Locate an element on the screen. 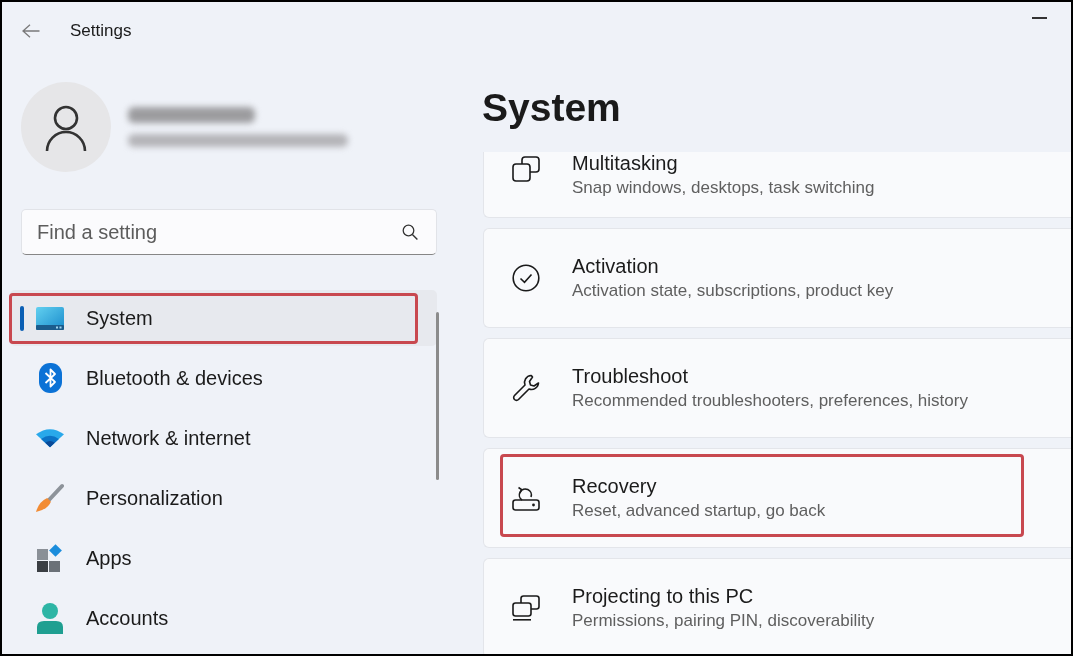 The height and width of the screenshot is (656, 1073). selection-indicator is located at coordinates (22, 318).